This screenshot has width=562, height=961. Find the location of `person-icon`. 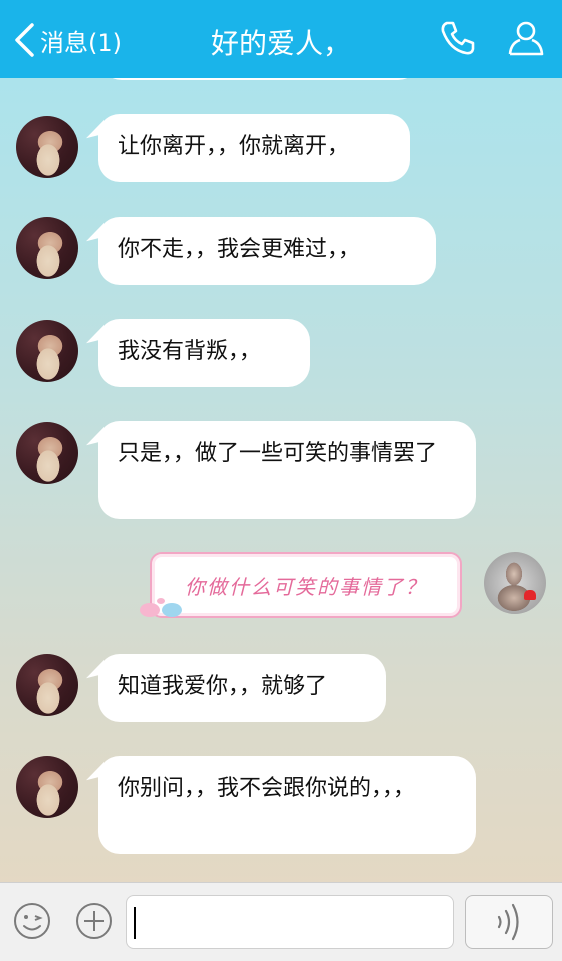

person-icon is located at coordinates (526, 38).